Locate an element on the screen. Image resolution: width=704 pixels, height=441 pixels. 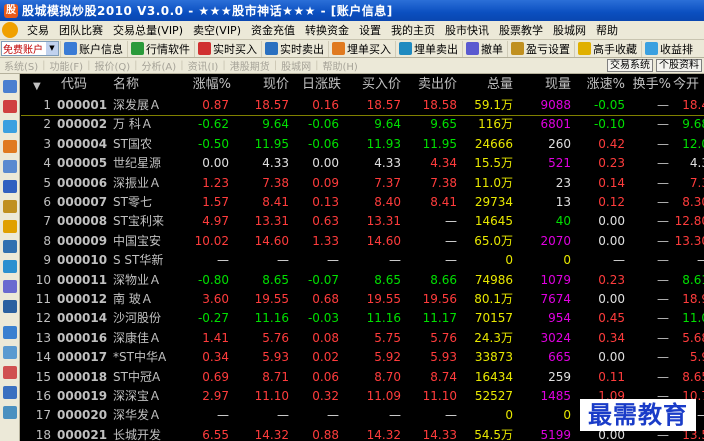
quote-list-icon is located at coordinates (10, 86).